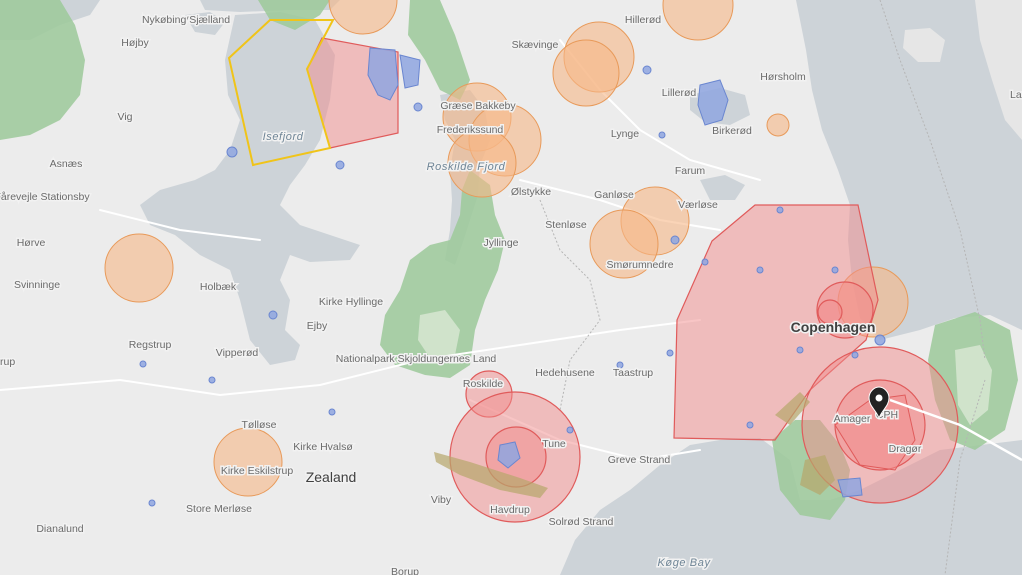  Describe the element at coordinates (690, 171) in the screenshot. I see `label-farum: Farum` at that location.